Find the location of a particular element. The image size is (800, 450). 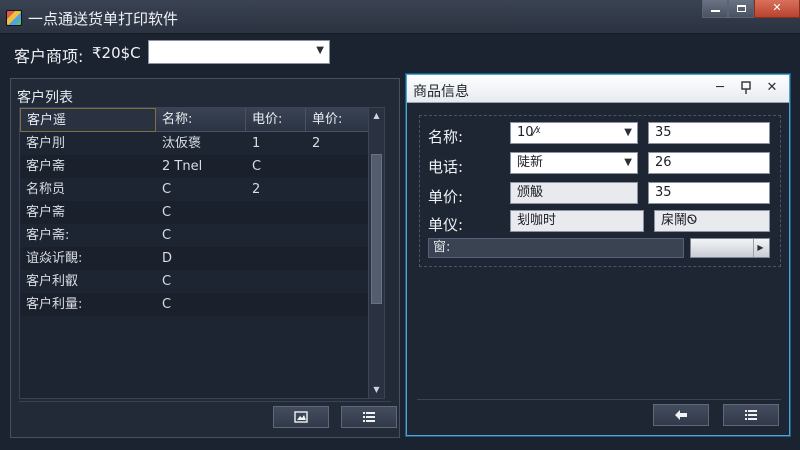

table-row: 名称员 C 2 is located at coordinates (202, 189).